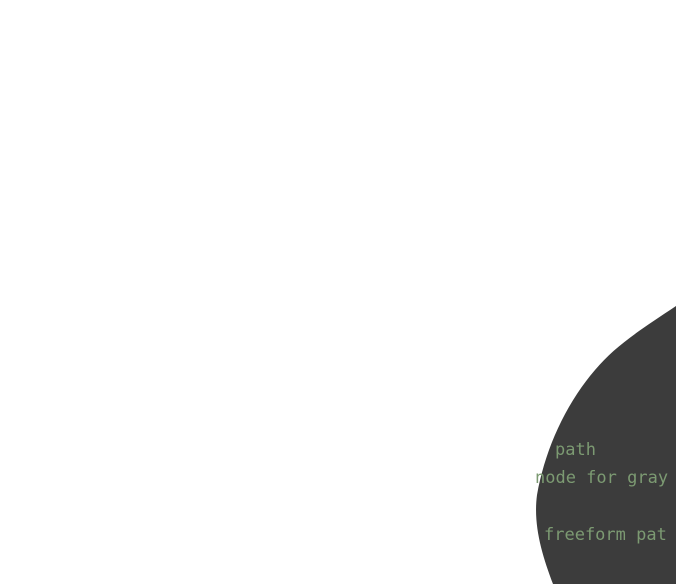  Describe the element at coordinates (605, 535) in the screenshot. I see `code-line-freeform-pat: freeform pat` at that location.